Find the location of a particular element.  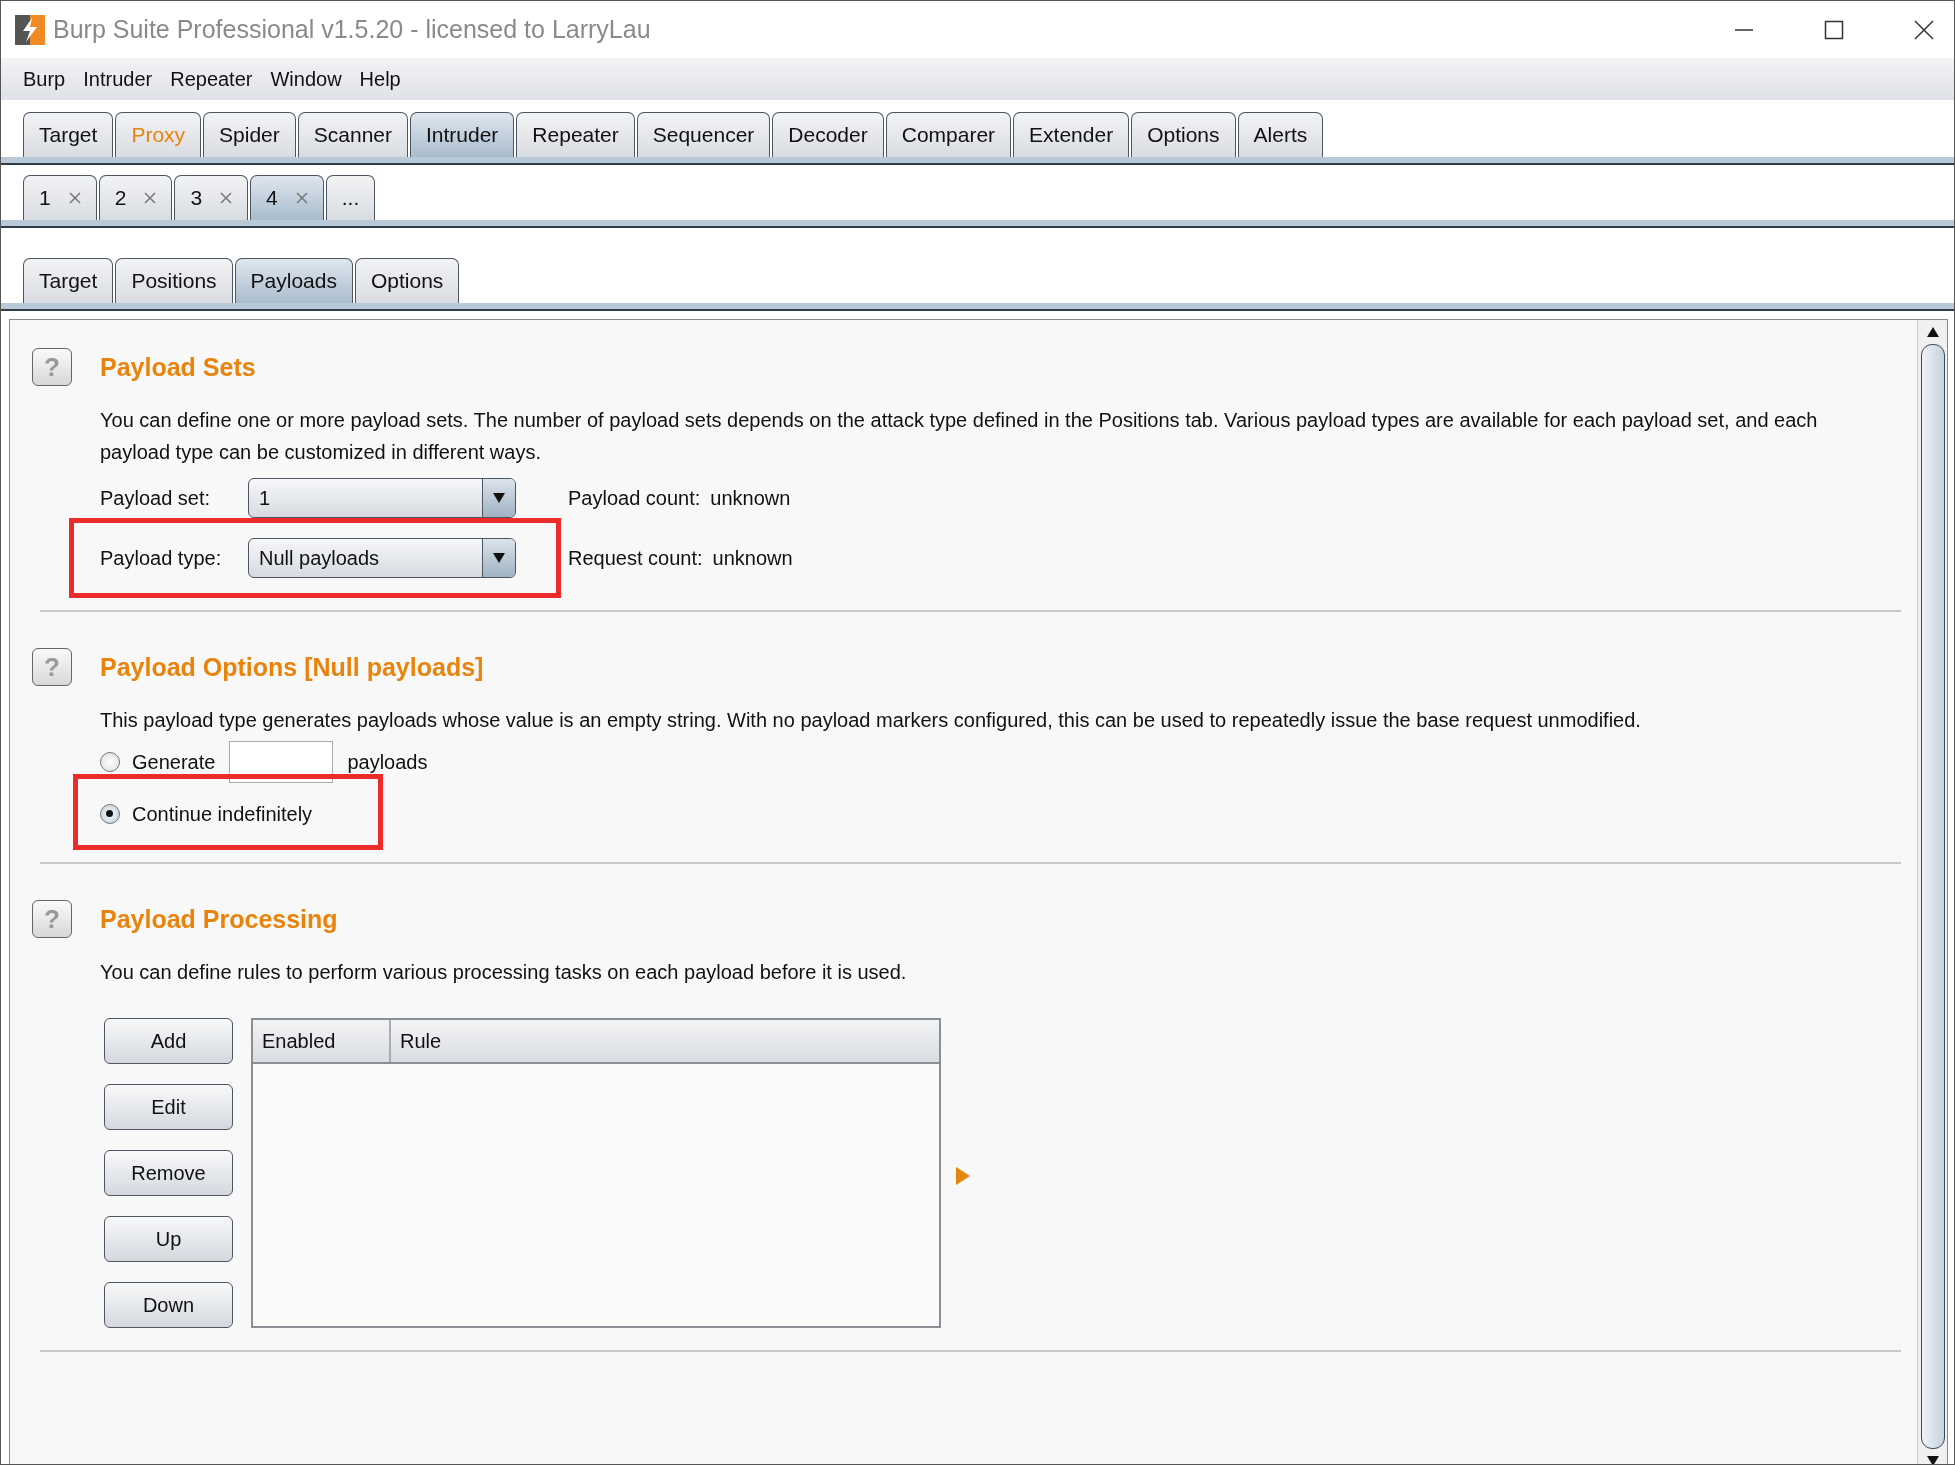

close-icon is located at coordinates (1924, 29).